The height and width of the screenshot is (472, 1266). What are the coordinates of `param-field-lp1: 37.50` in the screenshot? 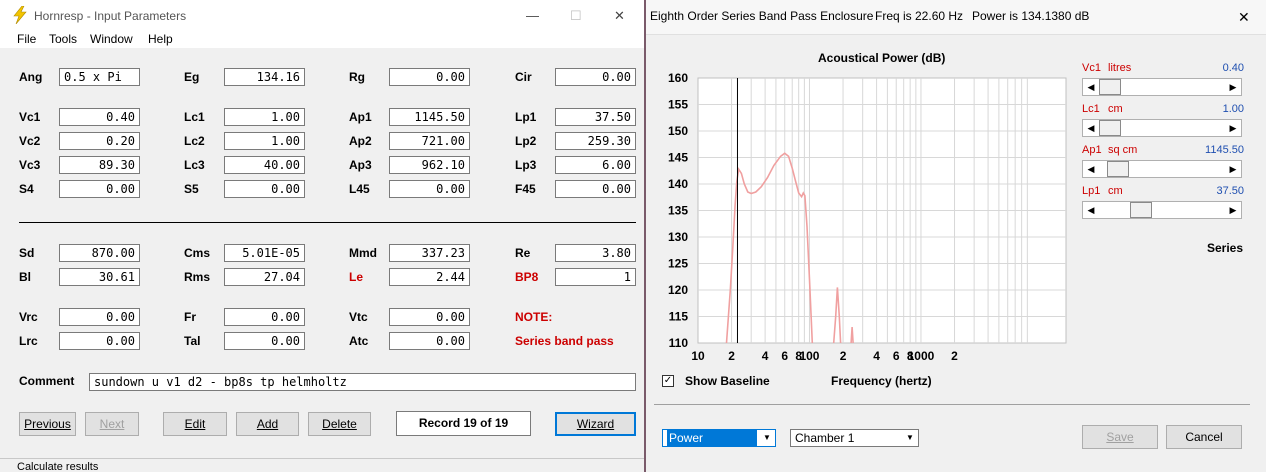 It's located at (595, 117).